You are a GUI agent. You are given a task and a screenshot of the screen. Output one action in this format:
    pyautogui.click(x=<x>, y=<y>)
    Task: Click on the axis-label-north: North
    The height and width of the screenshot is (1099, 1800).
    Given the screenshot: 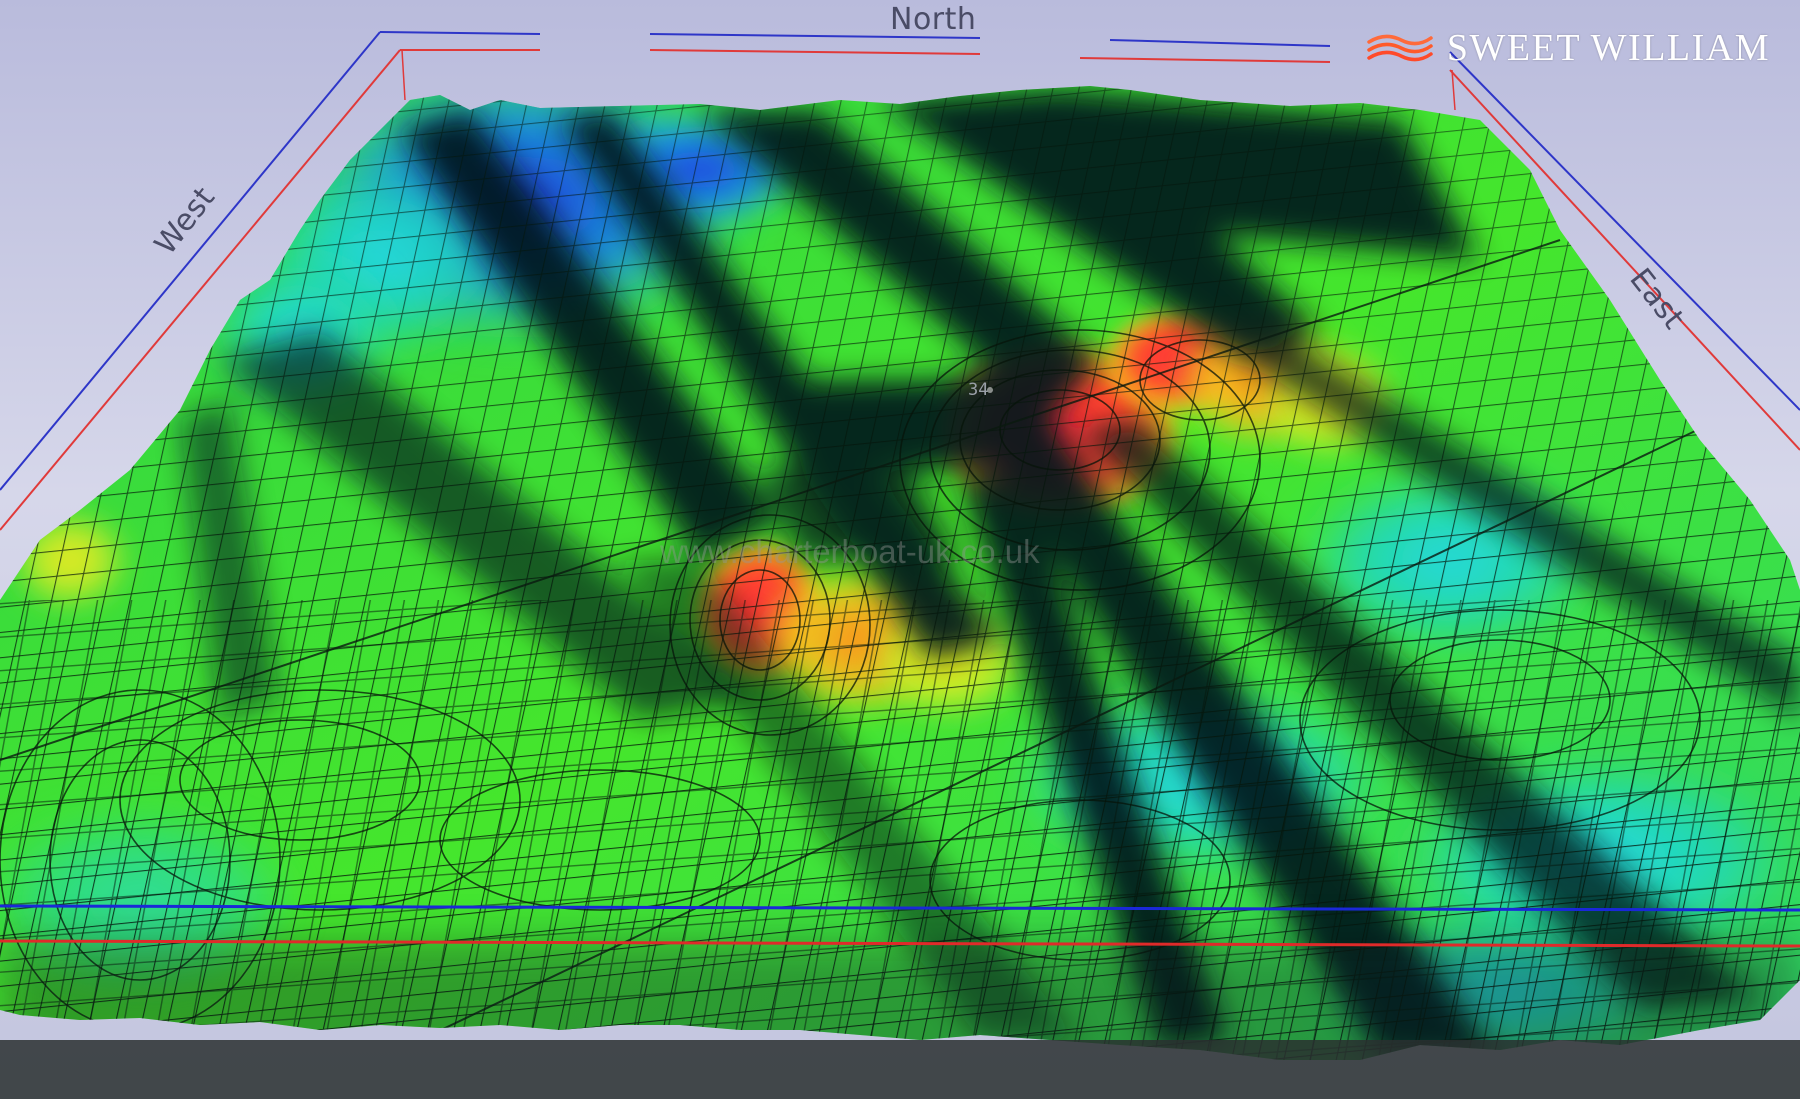 What is the action you would take?
    pyautogui.click(x=933, y=19)
    